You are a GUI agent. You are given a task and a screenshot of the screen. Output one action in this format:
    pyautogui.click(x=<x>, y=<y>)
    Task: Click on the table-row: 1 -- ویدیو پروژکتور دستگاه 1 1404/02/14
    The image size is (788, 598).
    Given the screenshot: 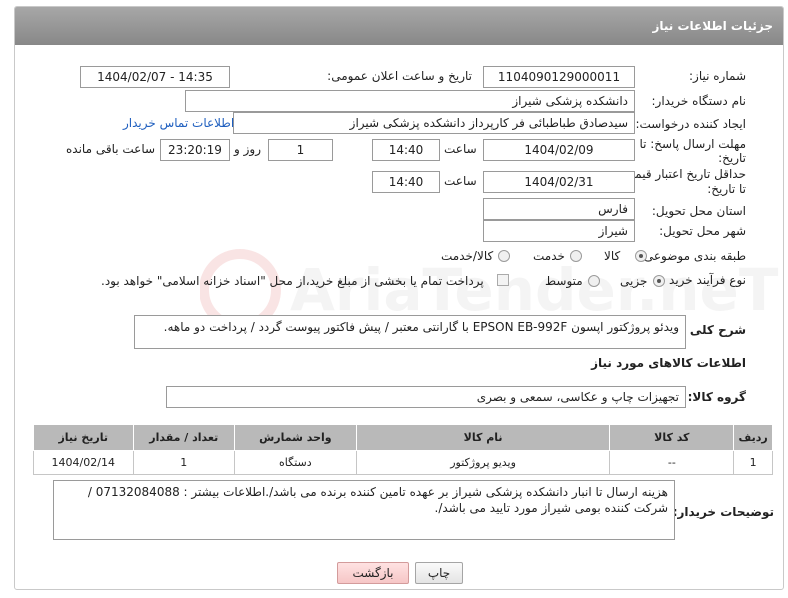 What is the action you would take?
    pyautogui.click(x=403, y=462)
    